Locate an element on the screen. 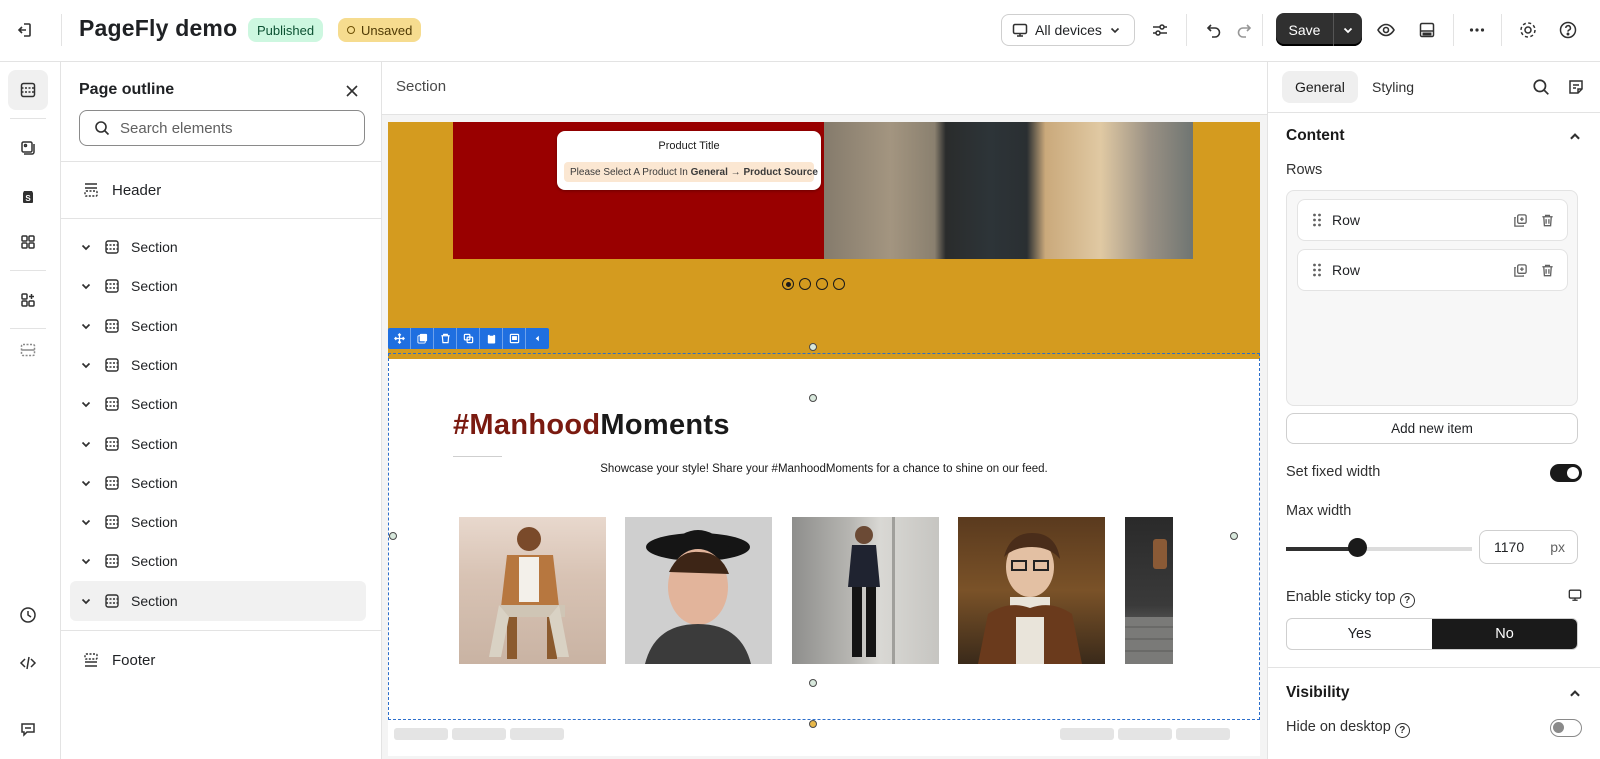  paste-icon is located at coordinates (491, 338).